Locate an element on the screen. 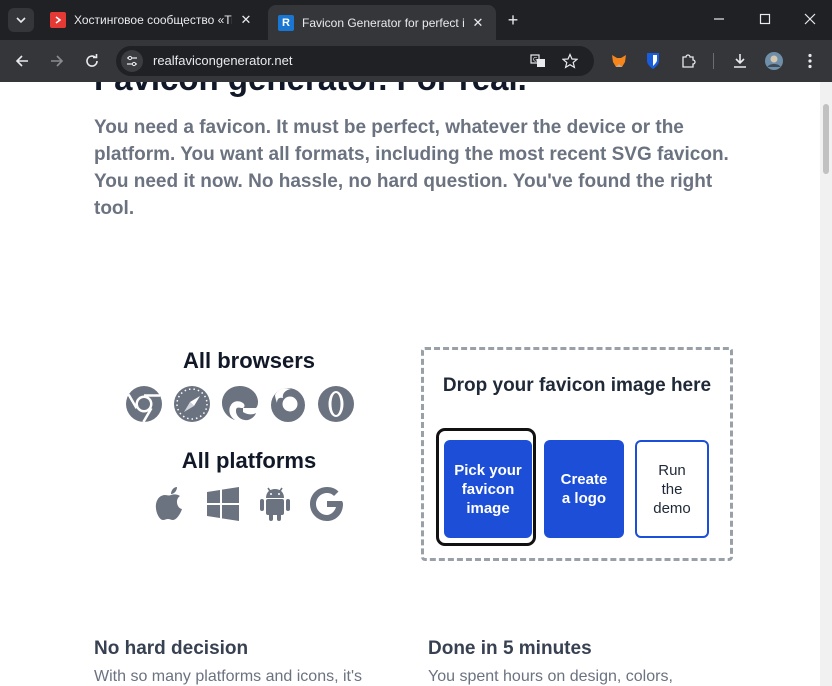 Image resolution: width=832 pixels, height=686 pixels. apple-icon is located at coordinates (171, 504).